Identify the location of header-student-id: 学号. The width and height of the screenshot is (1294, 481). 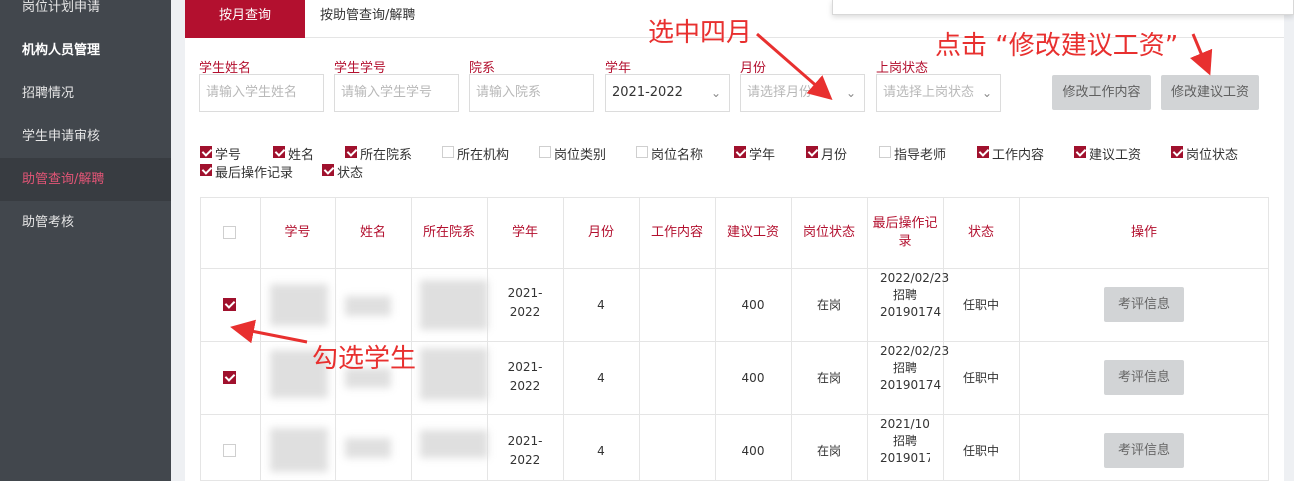
(297, 232).